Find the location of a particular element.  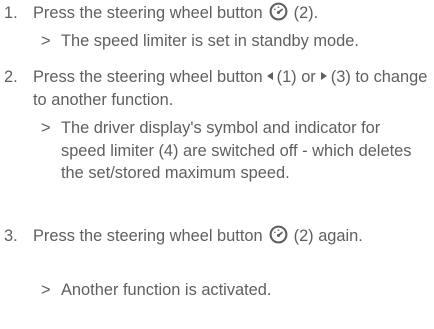

result-text: Another function is activated. is located at coordinates (166, 290).